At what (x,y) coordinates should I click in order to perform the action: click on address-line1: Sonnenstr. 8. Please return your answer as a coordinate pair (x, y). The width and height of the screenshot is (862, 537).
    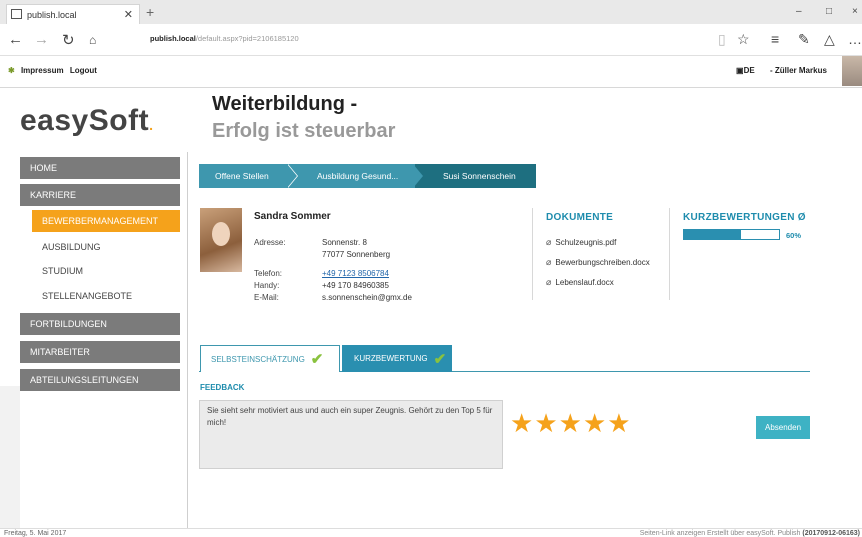
    Looking at the image, I should click on (344, 242).